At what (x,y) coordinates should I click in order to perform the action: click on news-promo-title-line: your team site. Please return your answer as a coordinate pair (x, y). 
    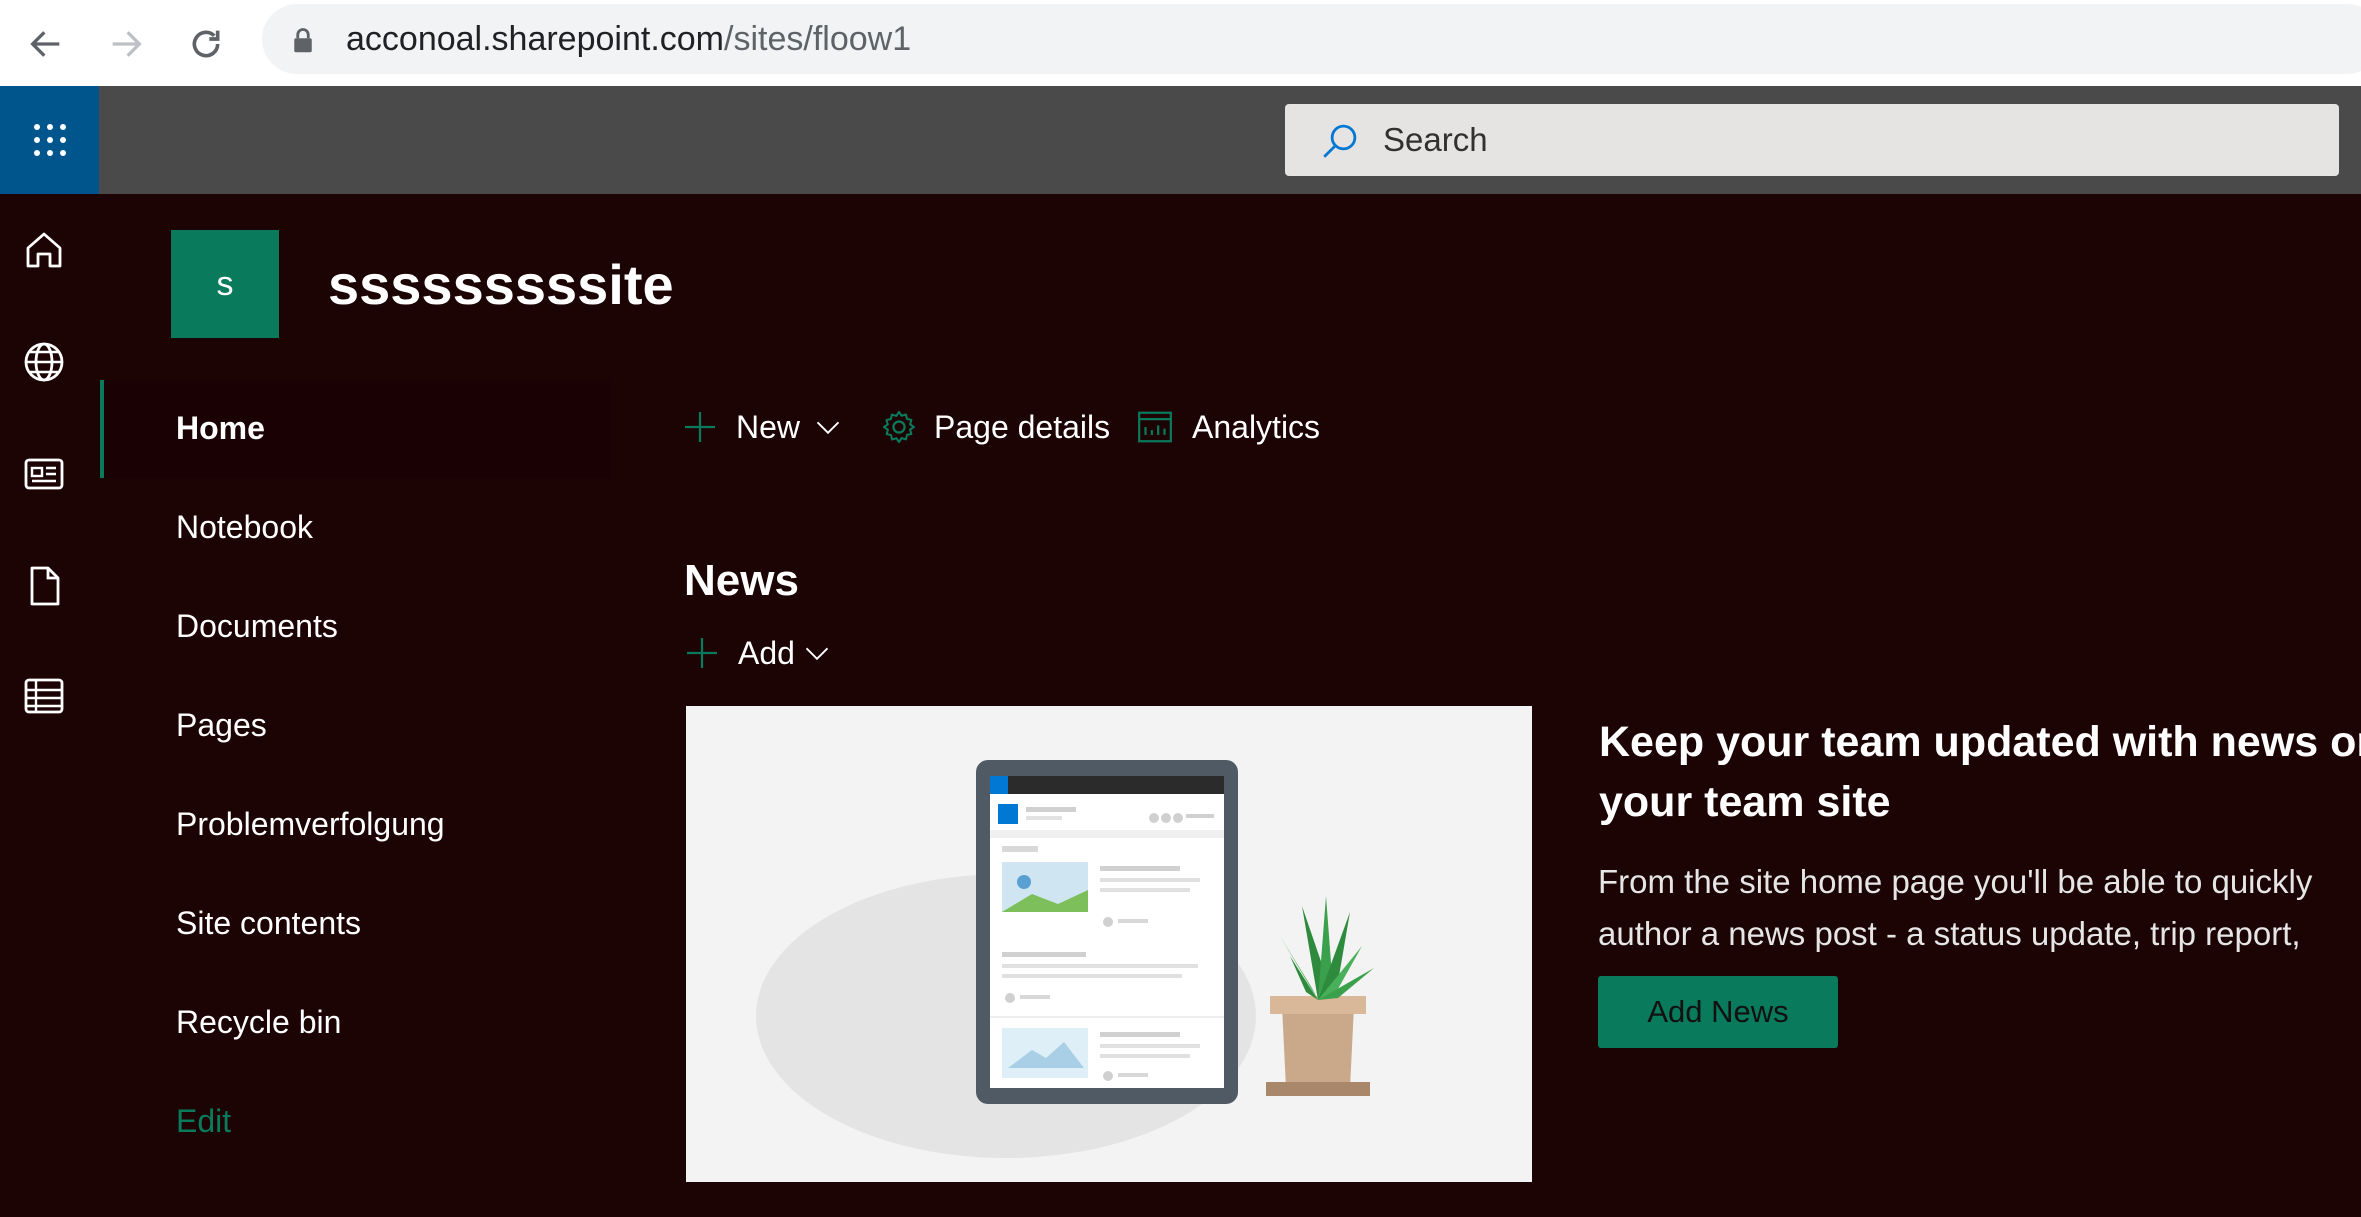
    Looking at the image, I should click on (1745, 802).